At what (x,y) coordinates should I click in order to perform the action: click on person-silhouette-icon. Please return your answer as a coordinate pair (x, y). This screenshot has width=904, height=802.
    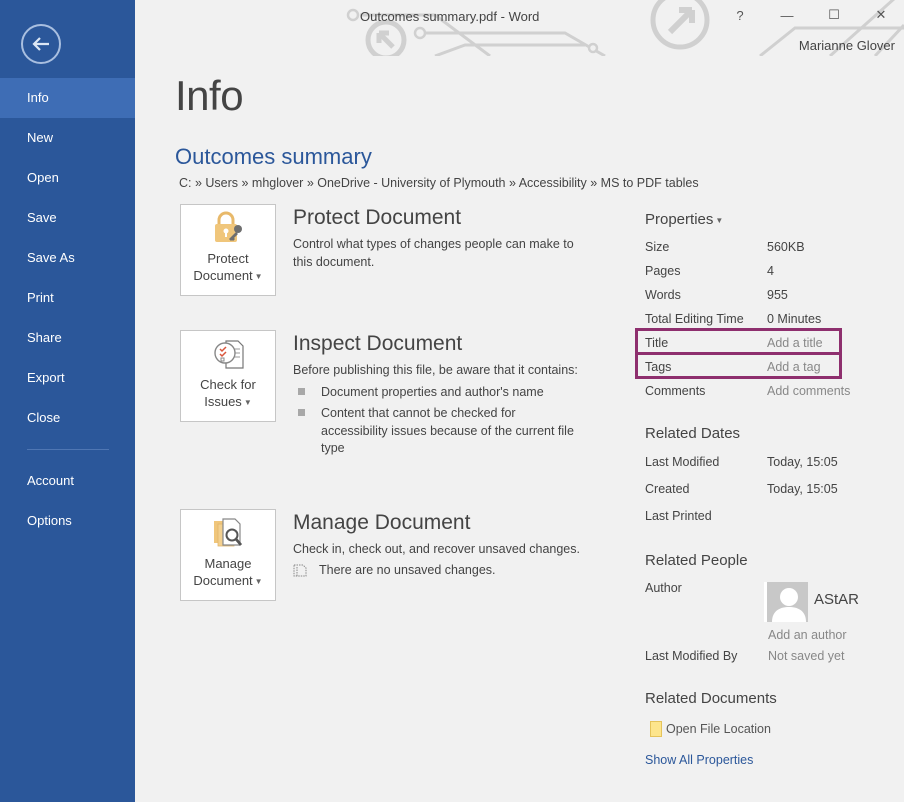
    Looking at the image, I should click on (789, 605).